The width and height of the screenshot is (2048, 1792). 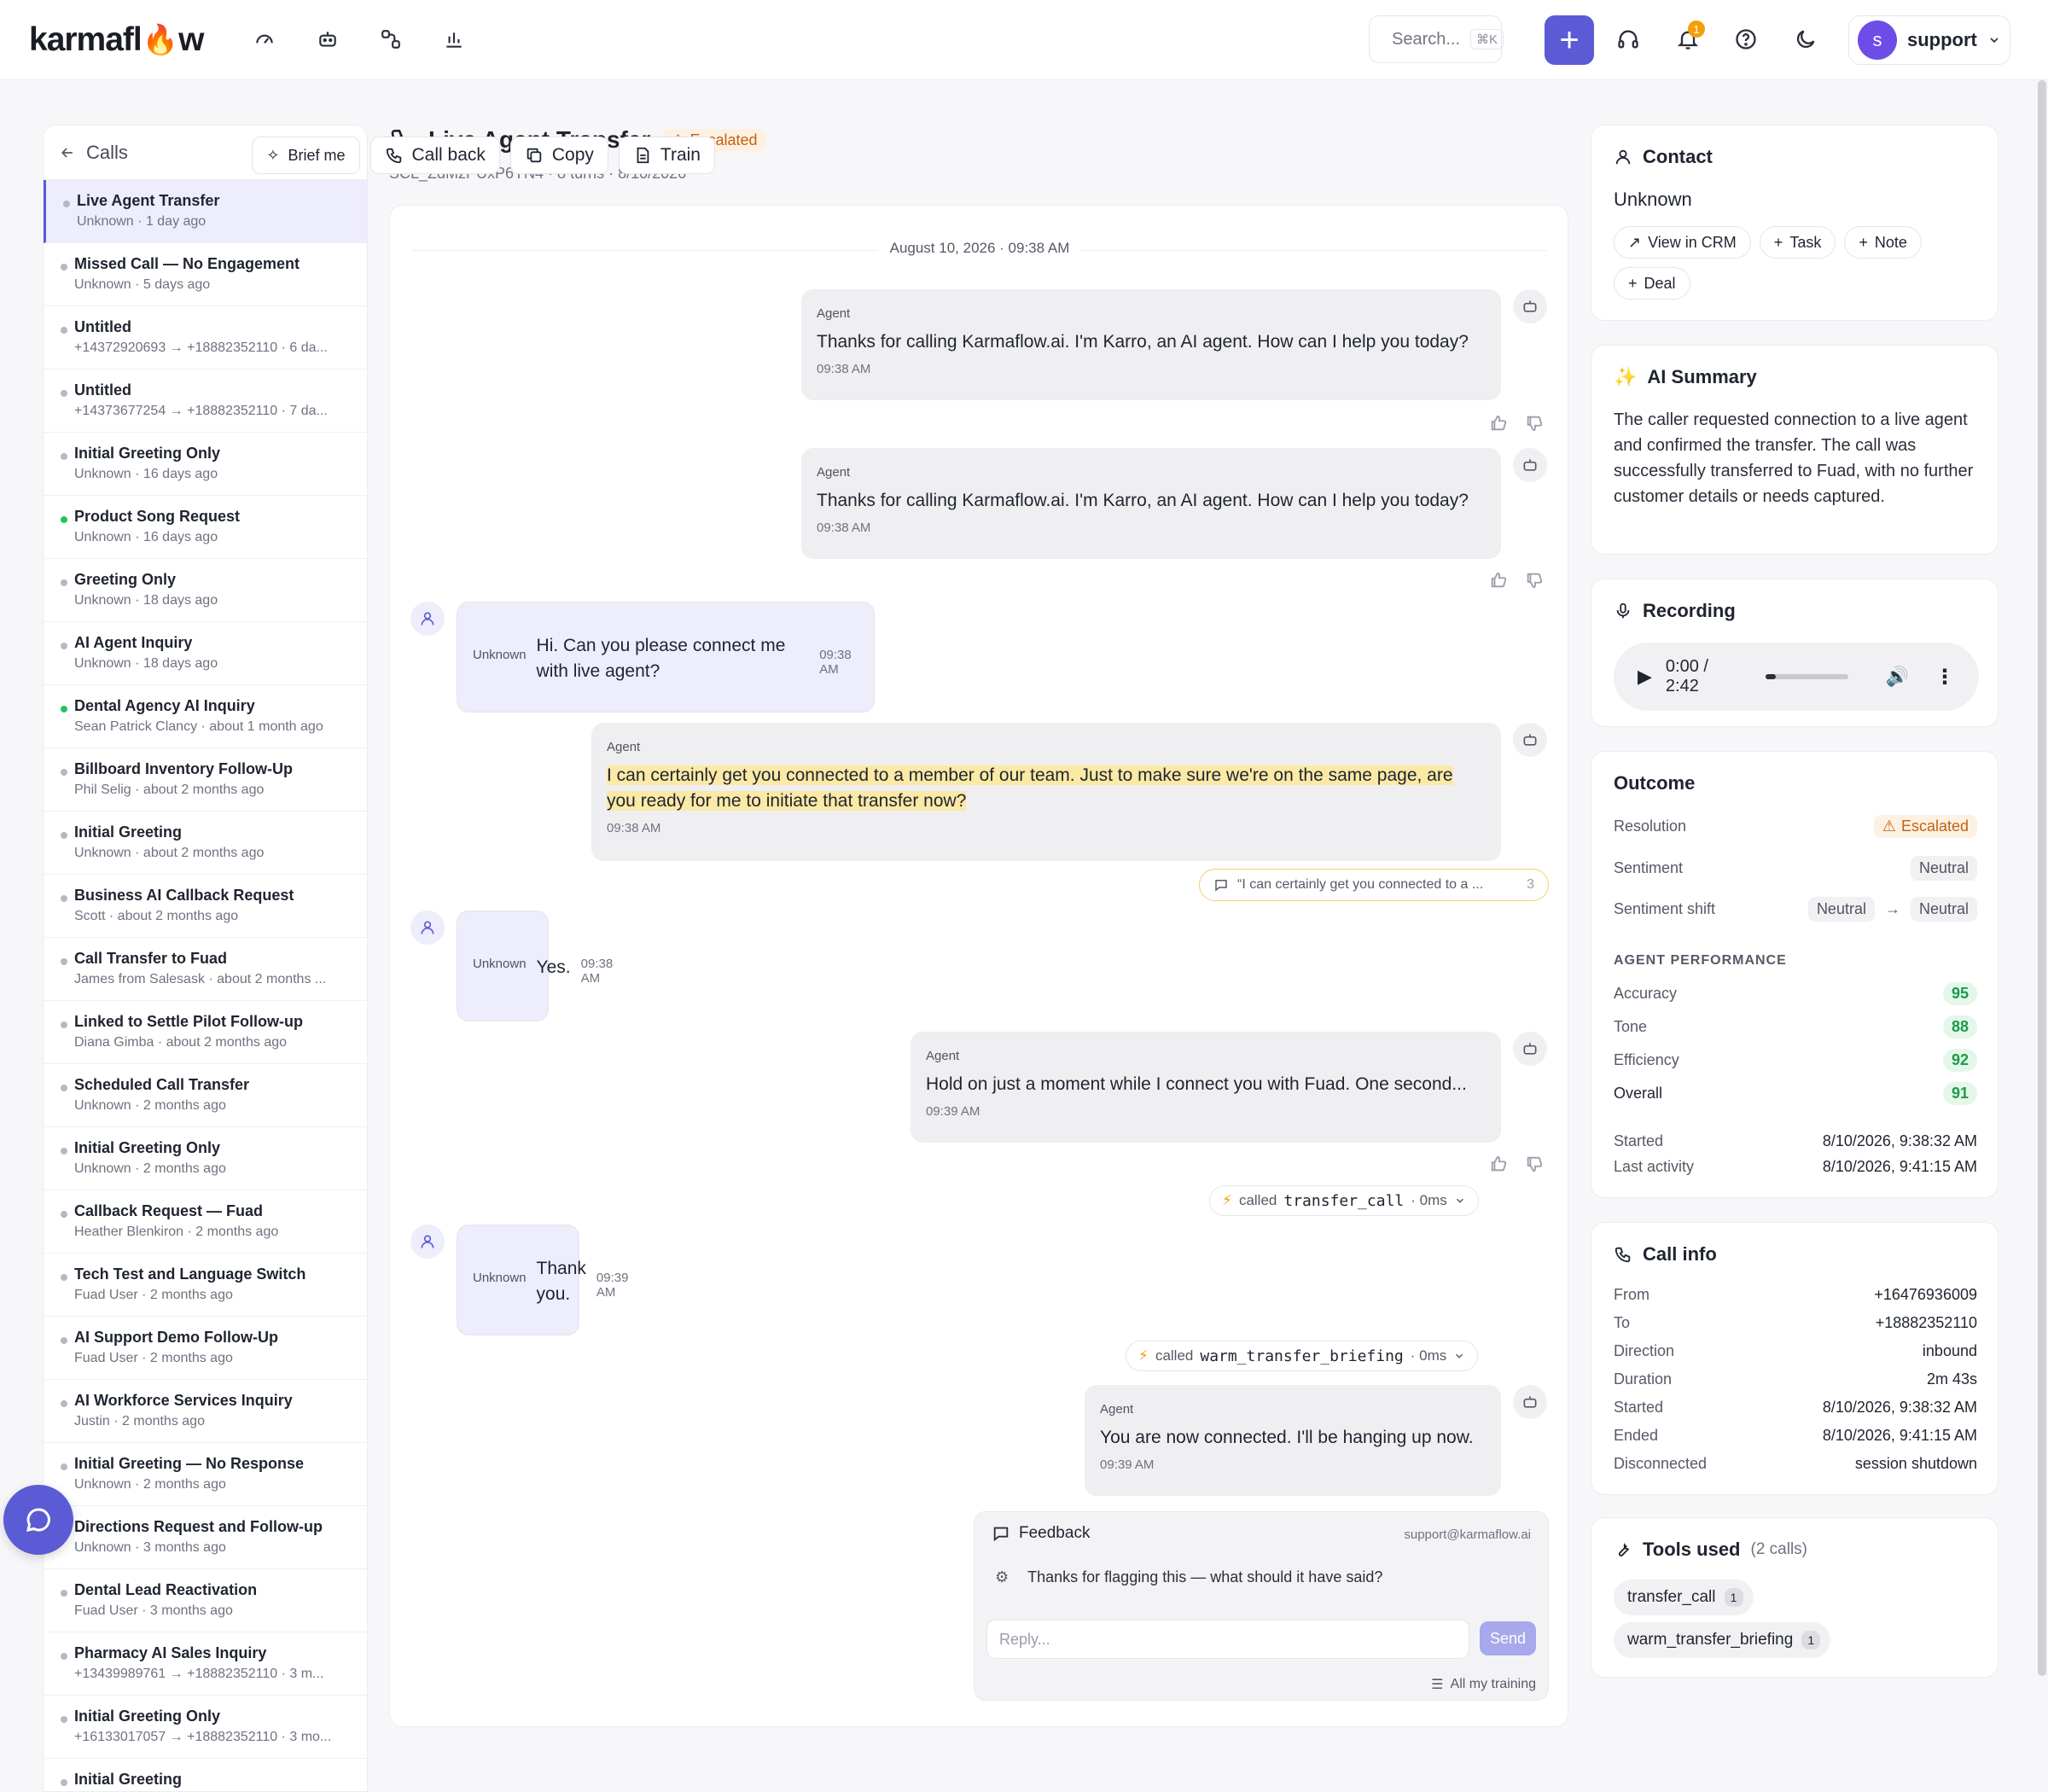 I want to click on user-menu: s support, so click(x=1929, y=40).